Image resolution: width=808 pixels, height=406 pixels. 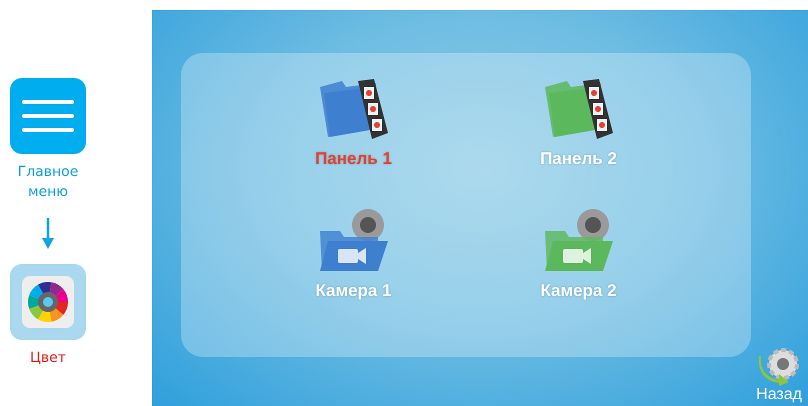 What do you see at coordinates (578, 291) in the screenshot?
I see `menu-item: Камера 2` at bounding box center [578, 291].